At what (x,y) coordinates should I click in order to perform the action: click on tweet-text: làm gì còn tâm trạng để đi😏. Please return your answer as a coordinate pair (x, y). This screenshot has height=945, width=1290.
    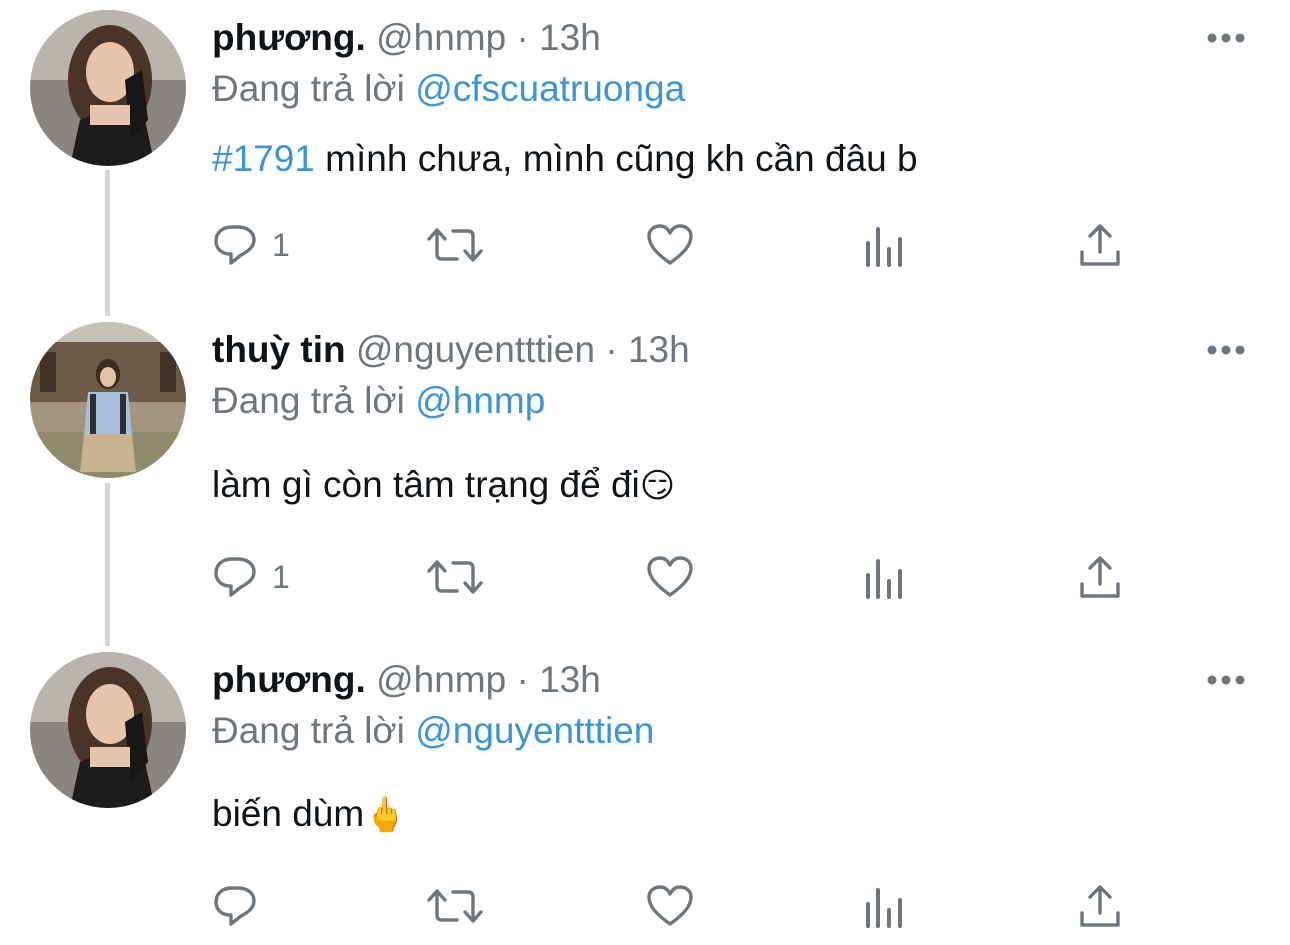
    Looking at the image, I should click on (443, 485).